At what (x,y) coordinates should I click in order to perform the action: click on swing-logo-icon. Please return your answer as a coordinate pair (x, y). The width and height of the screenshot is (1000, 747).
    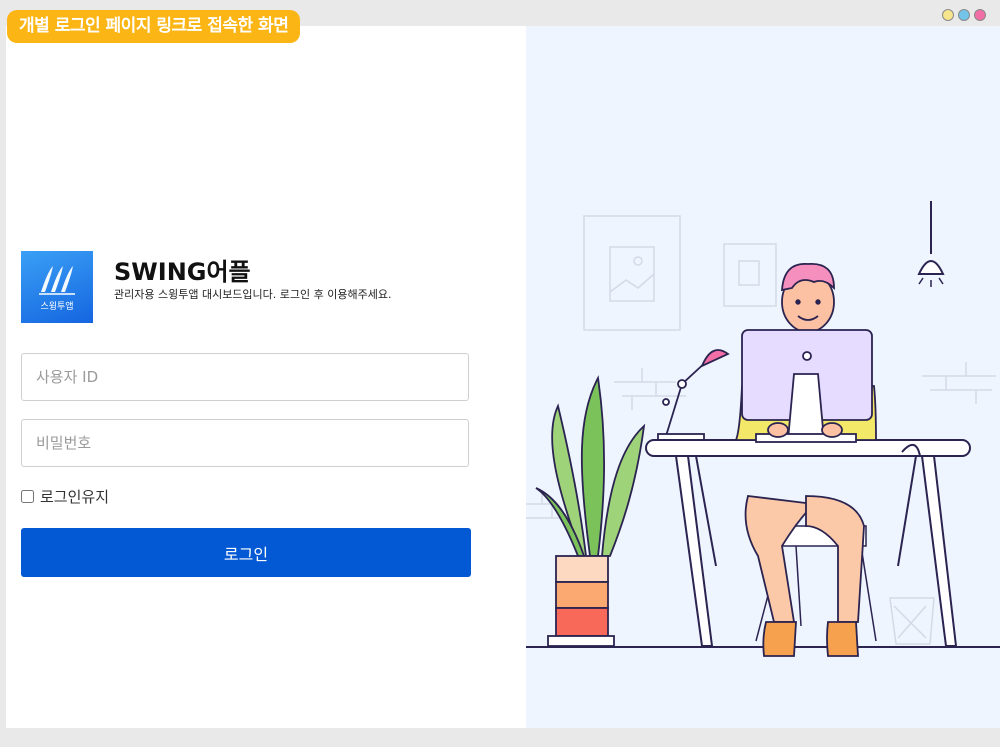
    Looking at the image, I should click on (57, 280).